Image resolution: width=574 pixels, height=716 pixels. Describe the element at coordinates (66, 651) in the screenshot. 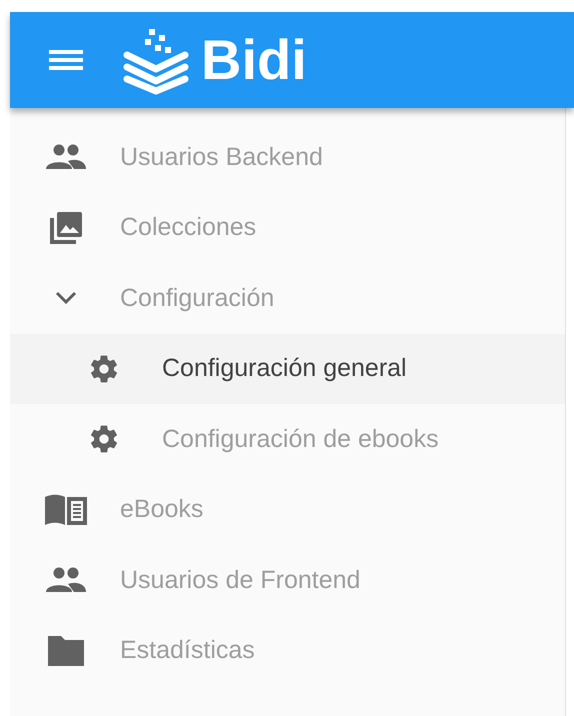

I see `folder-icon` at that location.